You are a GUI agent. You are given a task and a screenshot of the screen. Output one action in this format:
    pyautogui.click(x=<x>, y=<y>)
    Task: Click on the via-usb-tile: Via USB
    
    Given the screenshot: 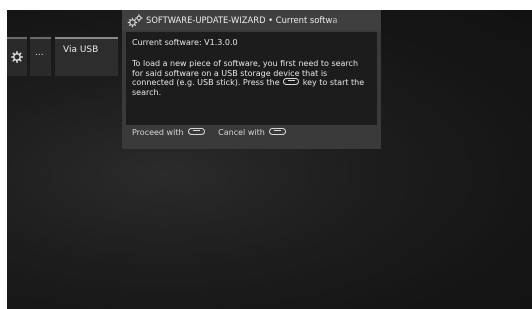 What is the action you would take?
    pyautogui.click(x=86, y=56)
    